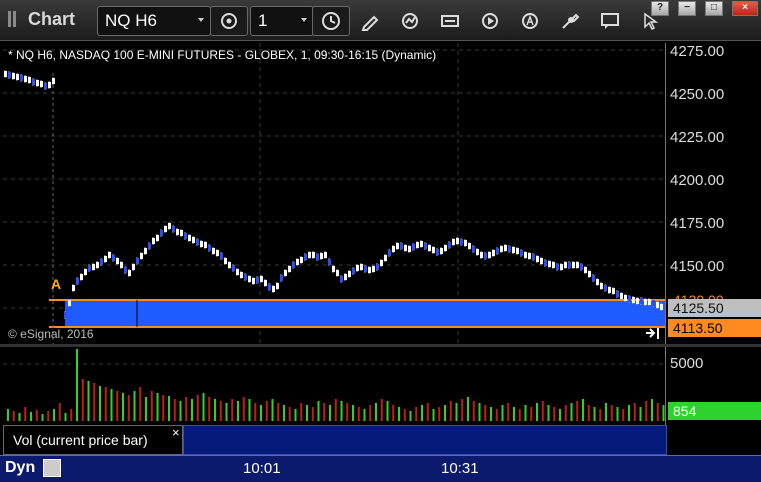 The image size is (761, 482). I want to click on volume-tick: 5000, so click(687, 363).